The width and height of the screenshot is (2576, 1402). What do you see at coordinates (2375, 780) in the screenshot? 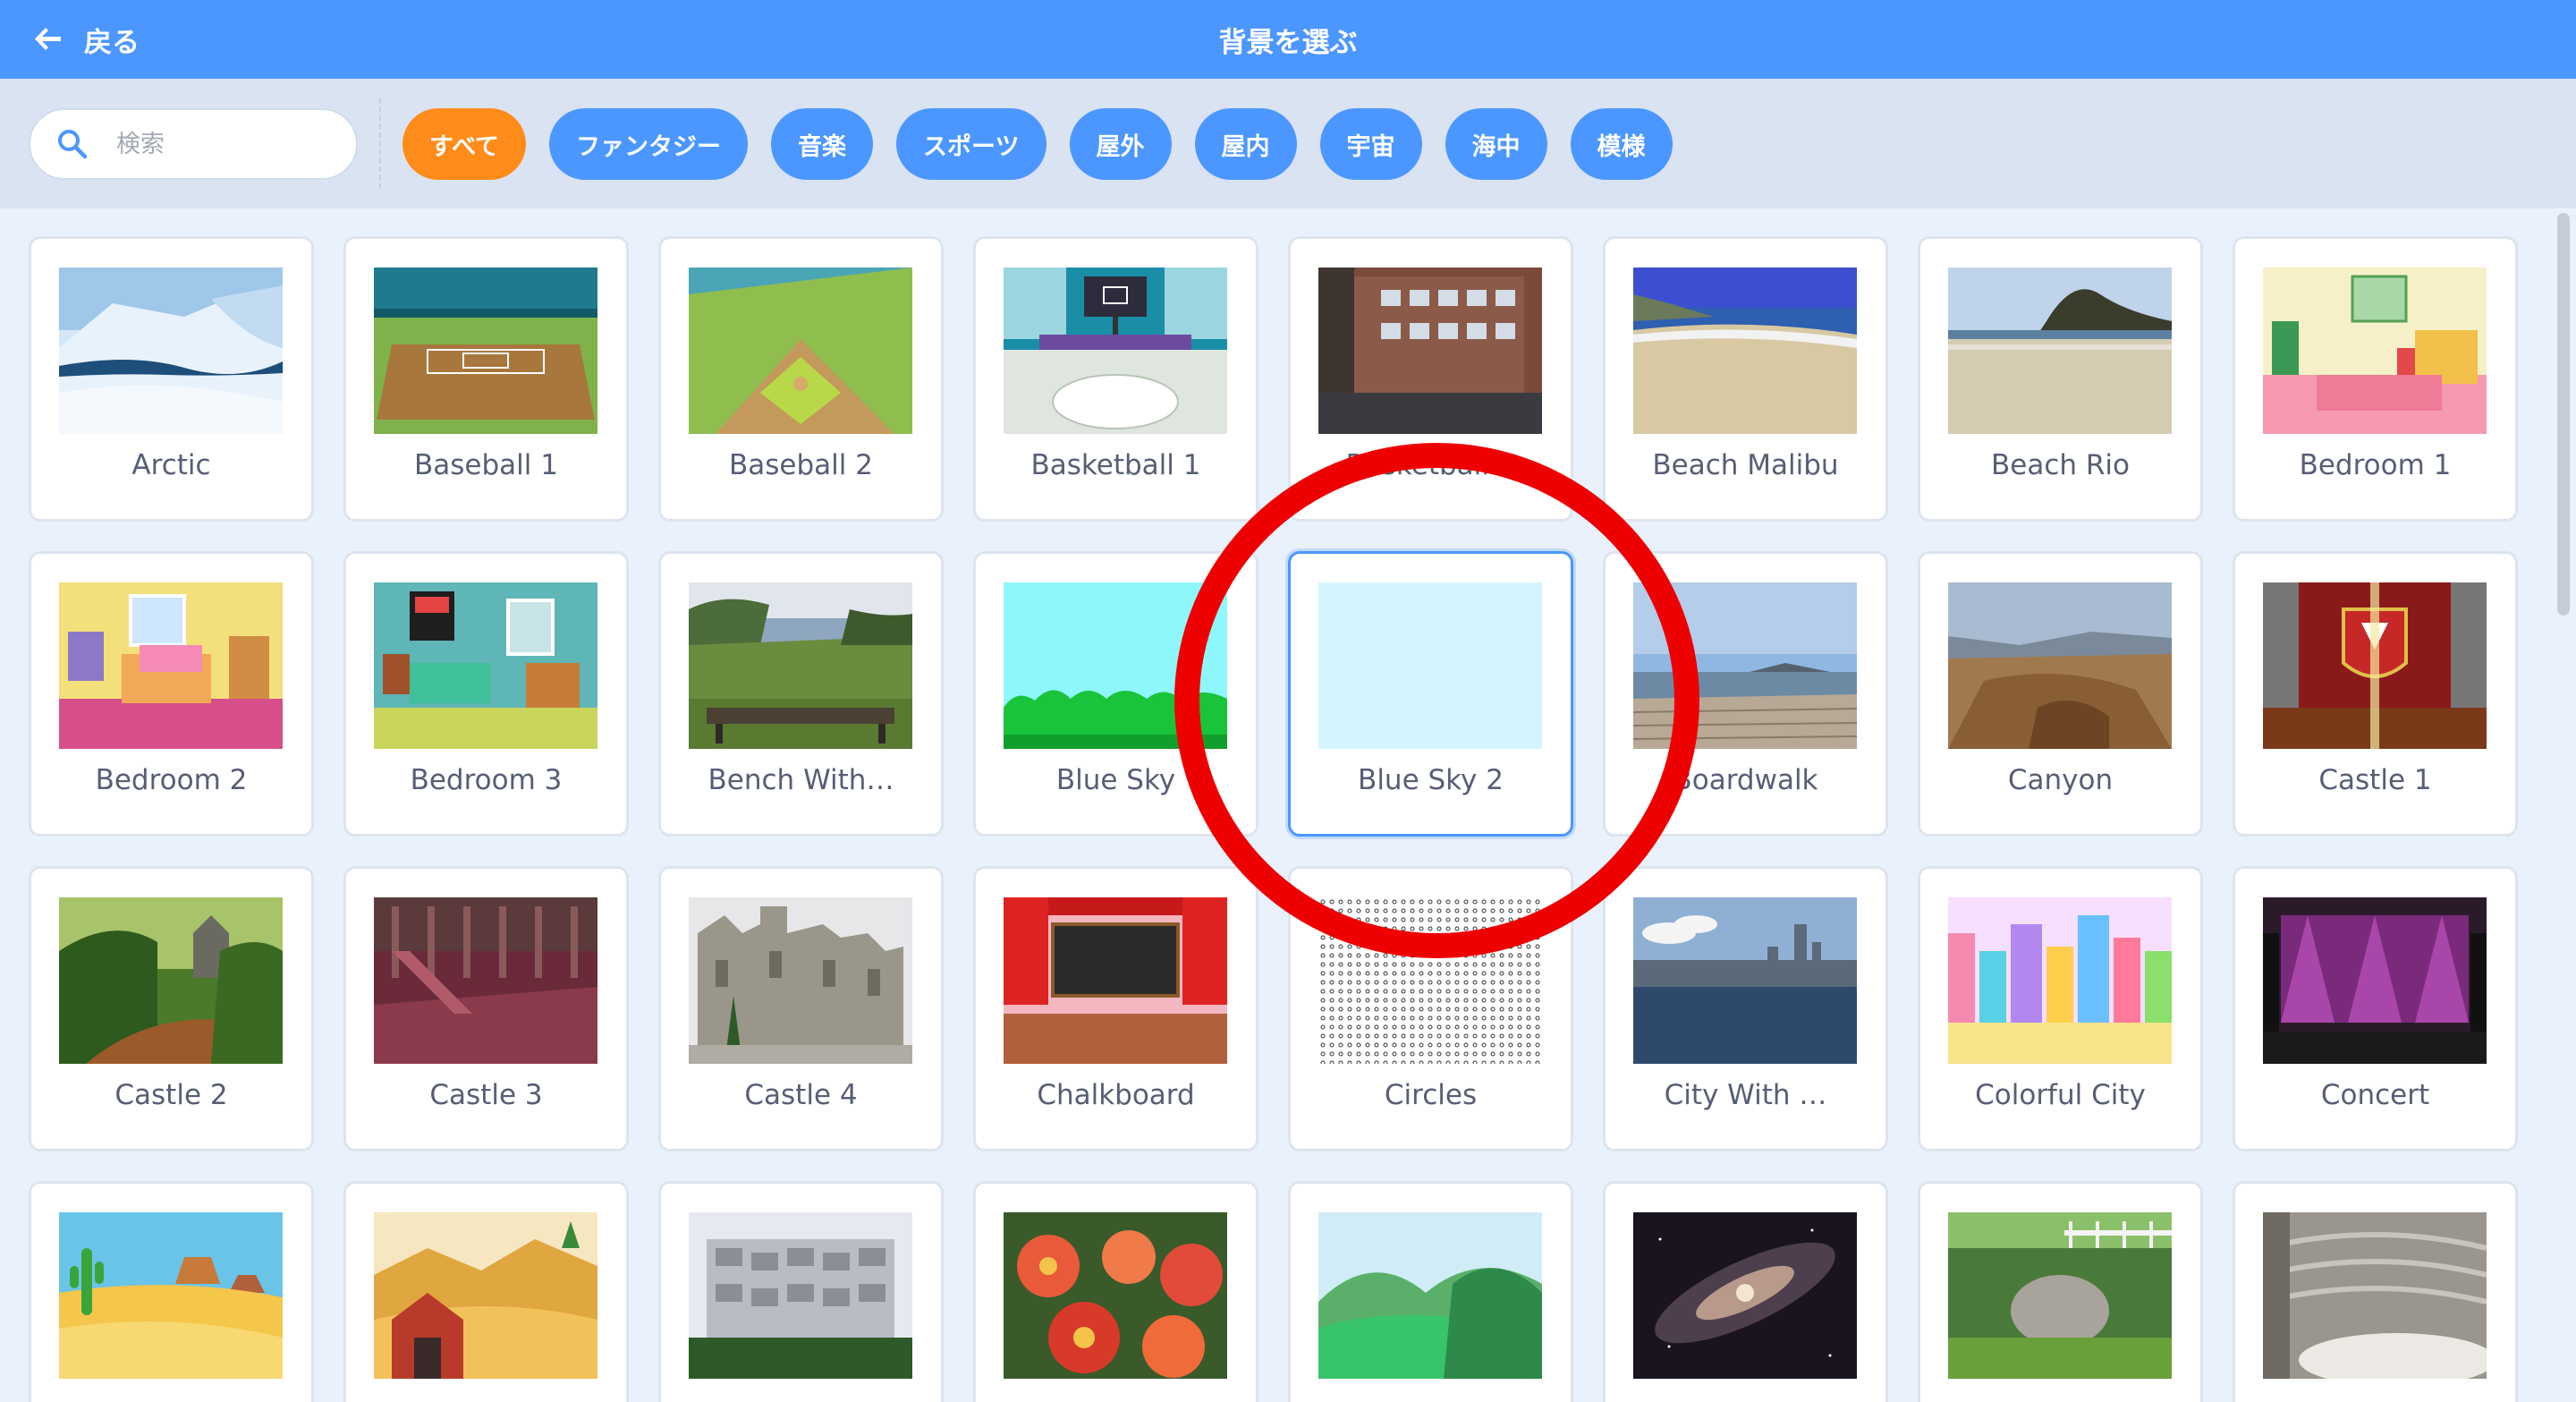
I see `backdrop-label: Castle 1` at bounding box center [2375, 780].